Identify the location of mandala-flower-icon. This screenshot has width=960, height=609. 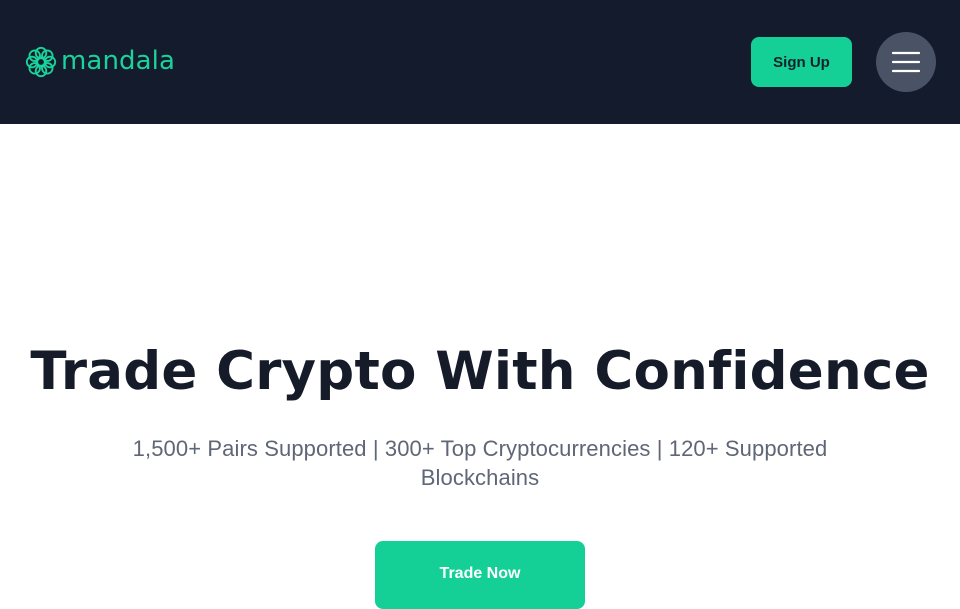
(41, 62).